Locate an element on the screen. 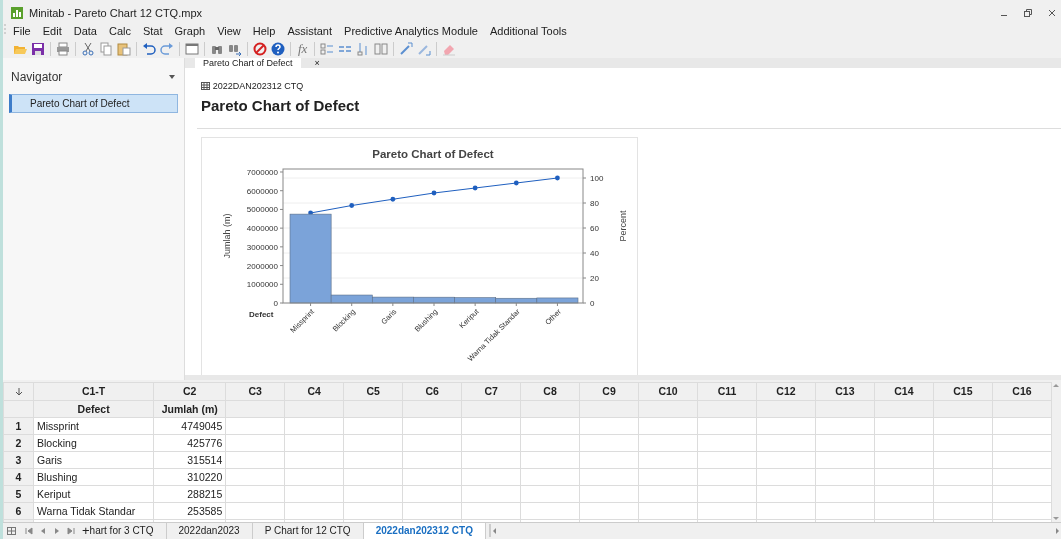  dropdown-caret-icon is located at coordinates (172, 76).